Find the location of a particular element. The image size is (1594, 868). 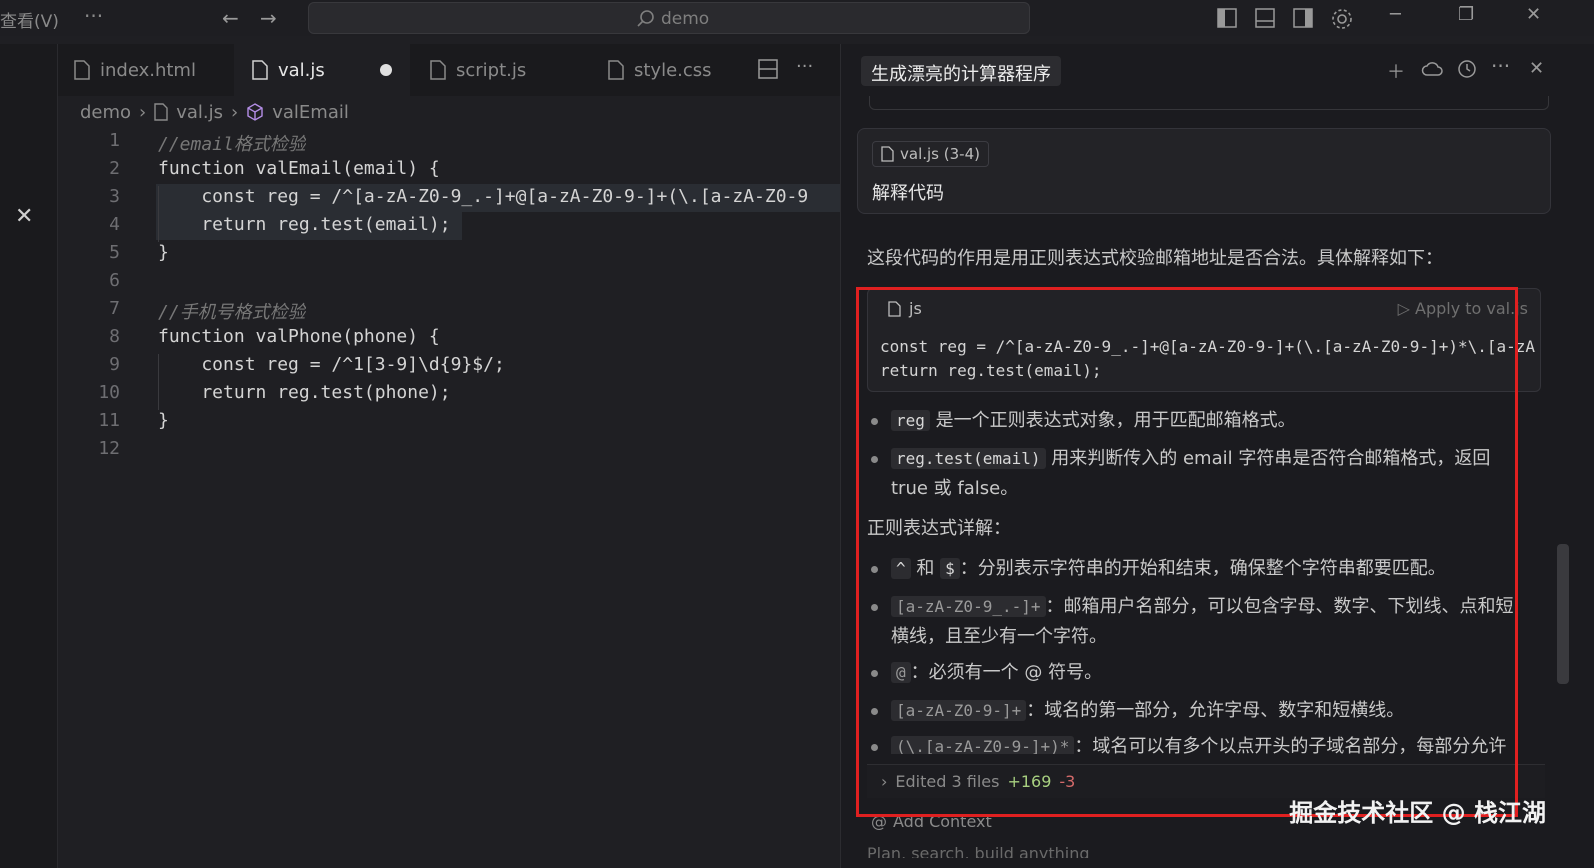

list-item-text-cont: true 或 false。 is located at coordinates (955, 488).